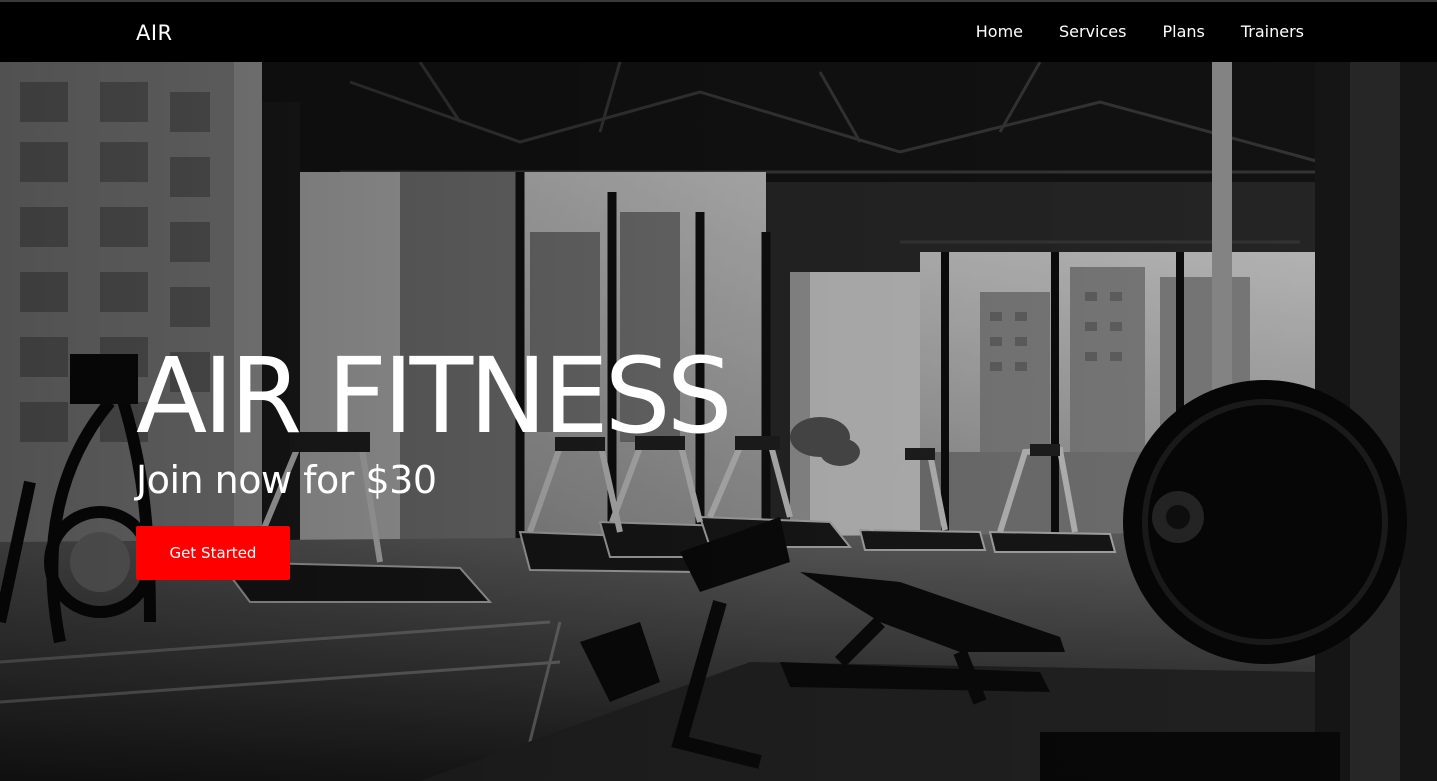 This screenshot has height=781, width=1437. I want to click on hero-content: AIR FITNESS Join now for $30 Get Started, so click(434, 457).